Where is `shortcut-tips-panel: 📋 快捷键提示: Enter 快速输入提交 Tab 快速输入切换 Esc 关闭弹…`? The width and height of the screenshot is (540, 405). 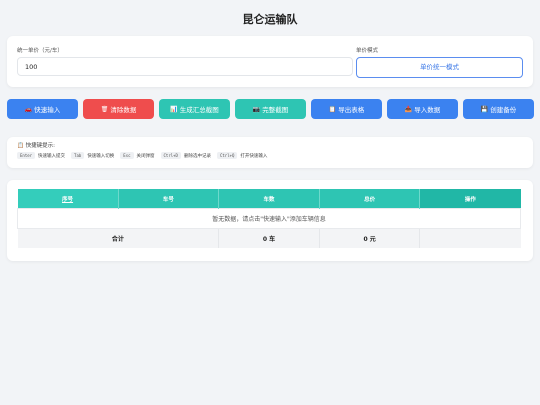 shortcut-tips-panel: 📋 快捷键提示: Enter 快速输入提交 Tab 快速输入切换 Esc 关闭弹… is located at coordinates (270, 152).